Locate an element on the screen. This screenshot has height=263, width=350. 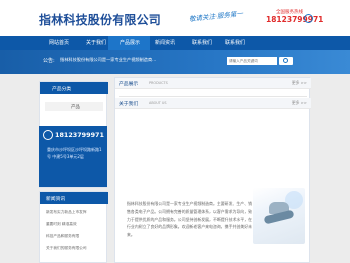
news-item-1: 新发布实力新品上市发挥 is located at coordinates (66, 212).